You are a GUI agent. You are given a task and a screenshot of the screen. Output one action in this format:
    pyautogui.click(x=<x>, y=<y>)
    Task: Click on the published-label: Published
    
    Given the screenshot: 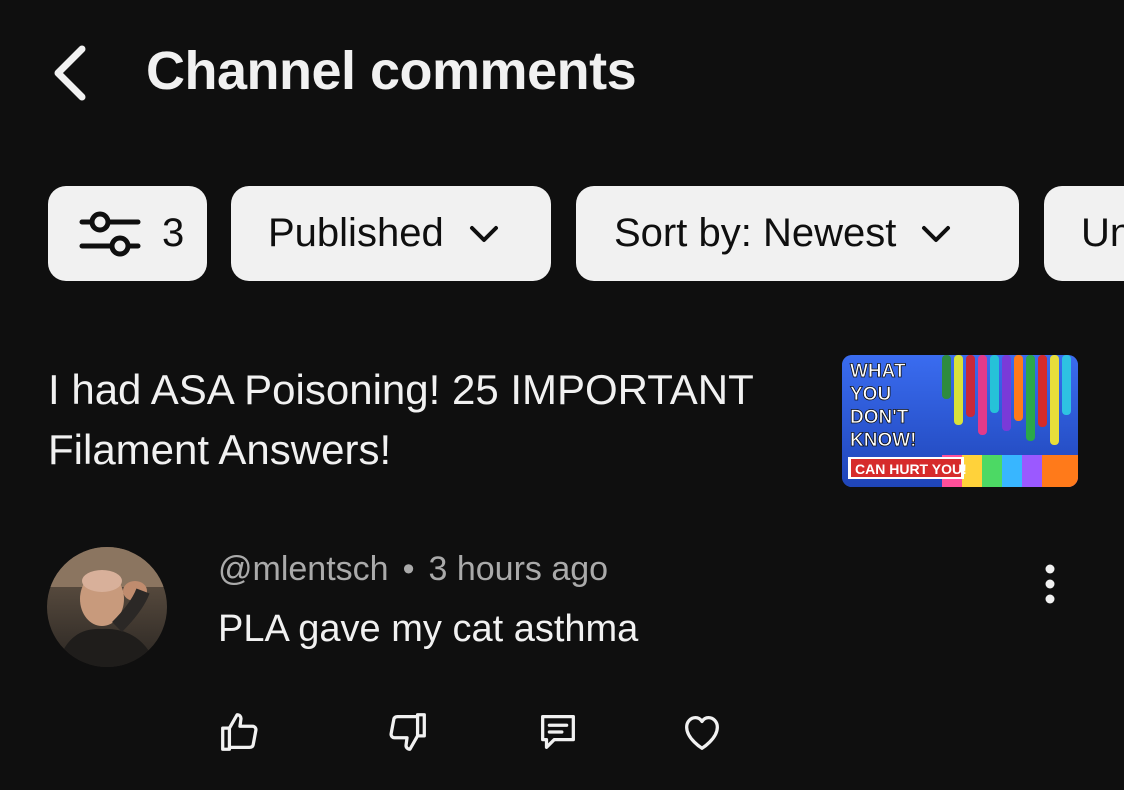 What is the action you would take?
    pyautogui.click(x=356, y=233)
    